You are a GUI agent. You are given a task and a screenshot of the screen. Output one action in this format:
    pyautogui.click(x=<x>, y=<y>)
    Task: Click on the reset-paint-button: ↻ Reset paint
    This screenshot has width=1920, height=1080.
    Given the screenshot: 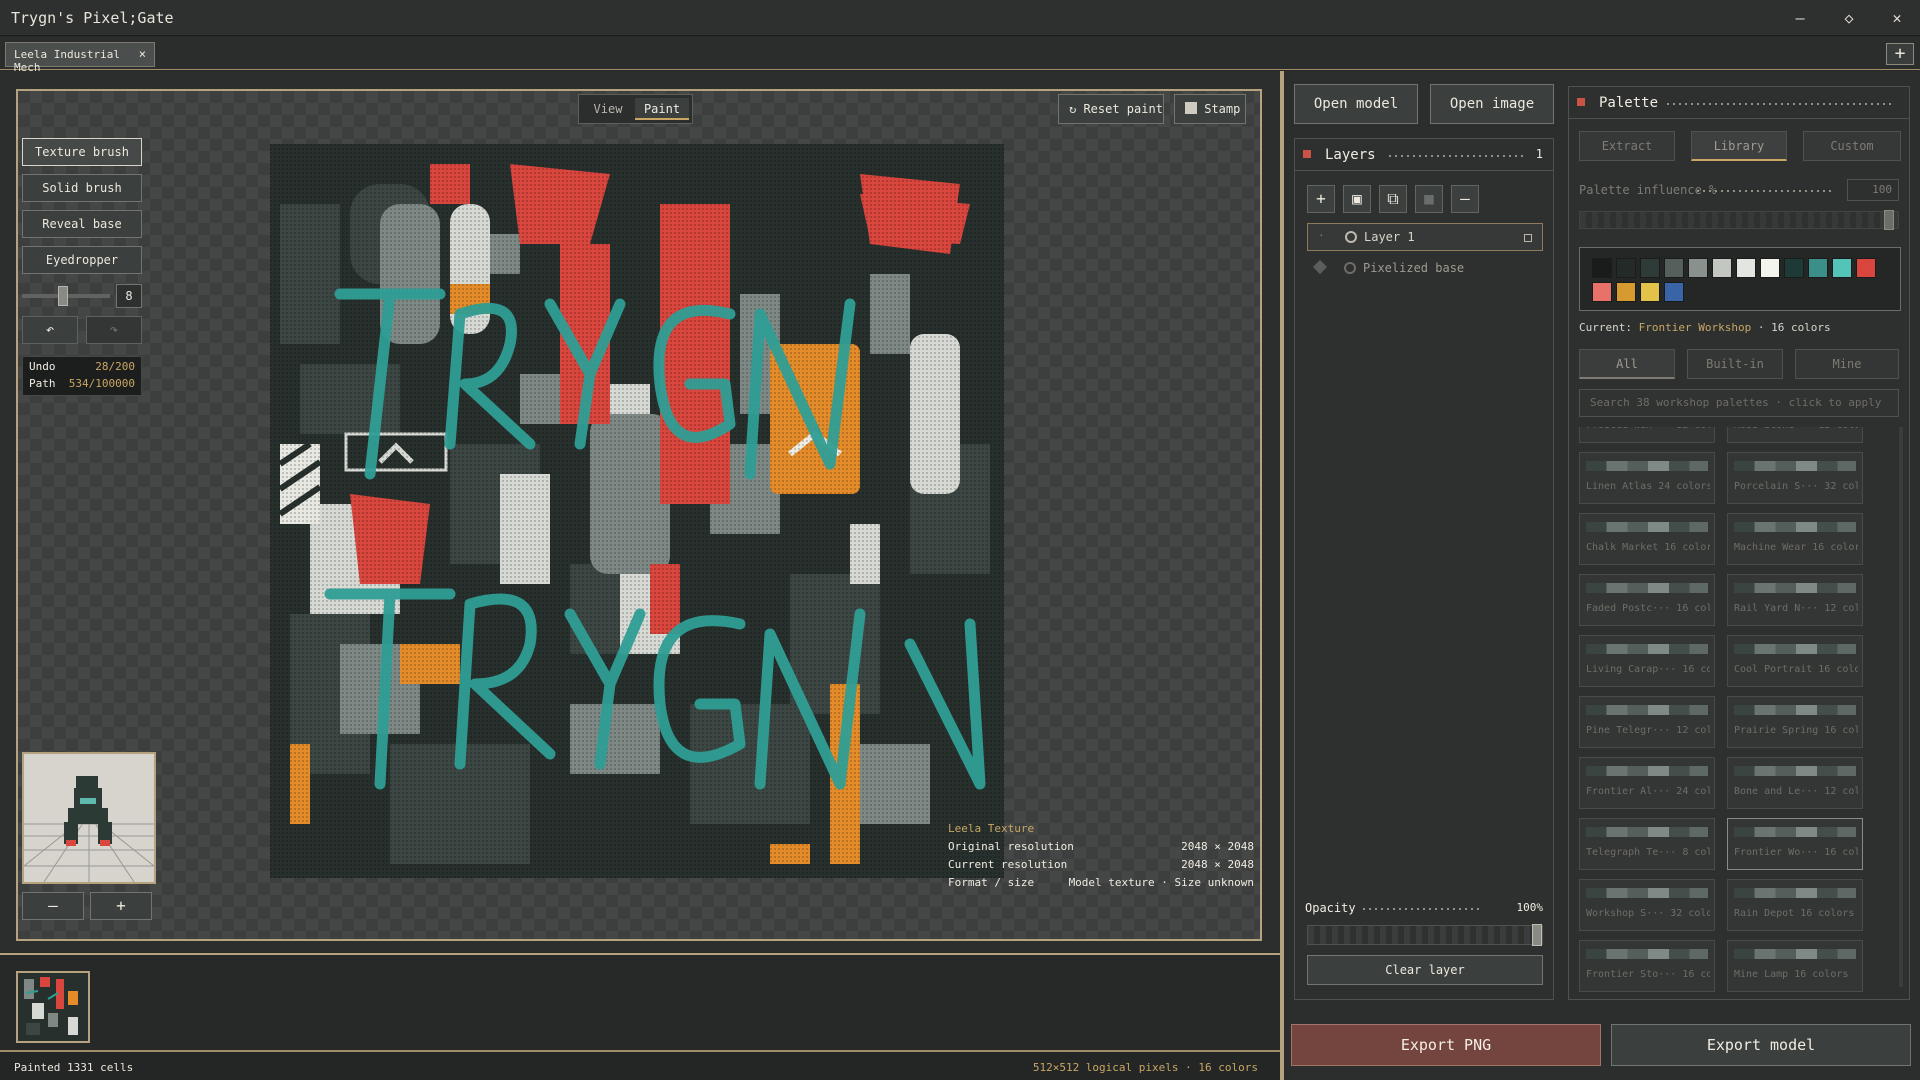 What is the action you would take?
    pyautogui.click(x=1111, y=109)
    